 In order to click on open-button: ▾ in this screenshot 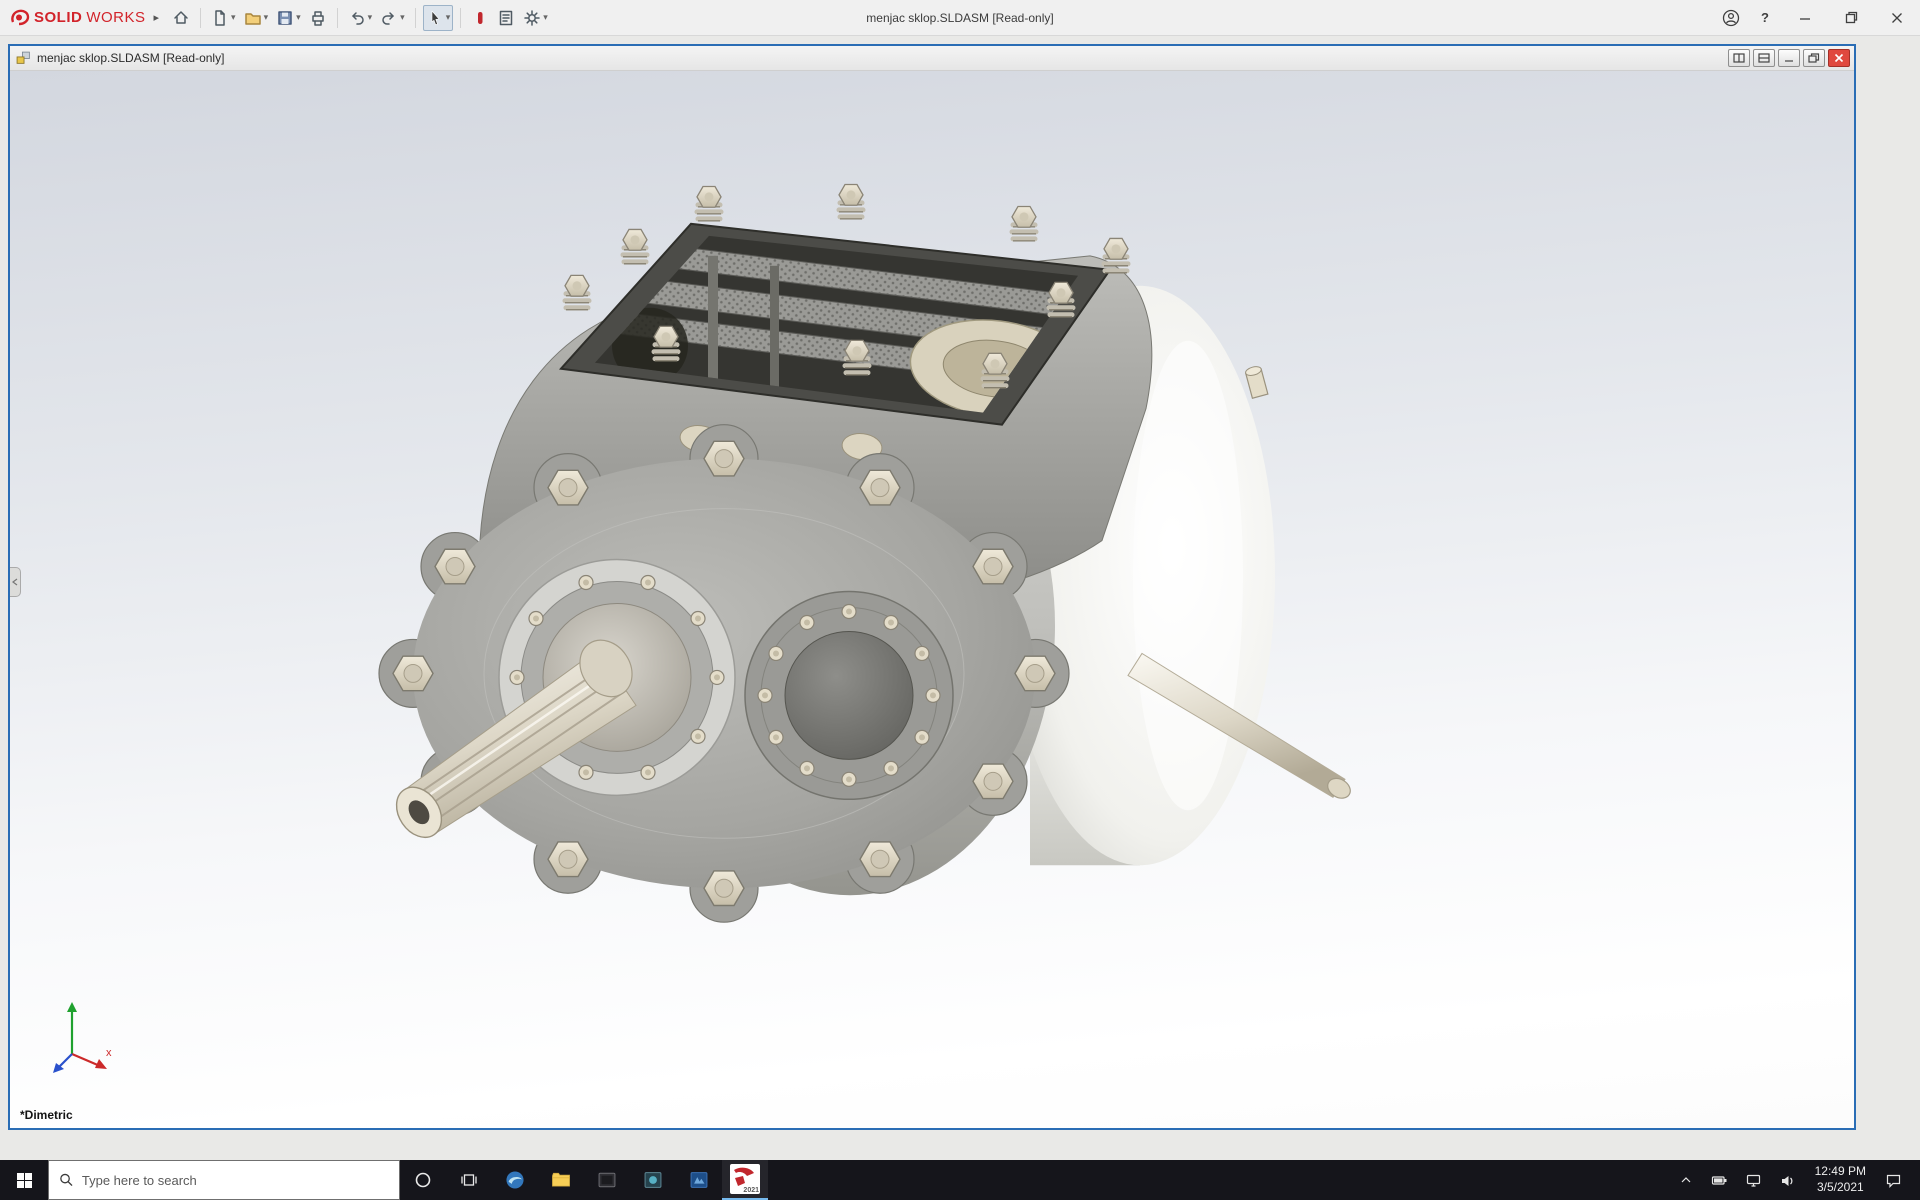, I will do `click(256, 18)`.